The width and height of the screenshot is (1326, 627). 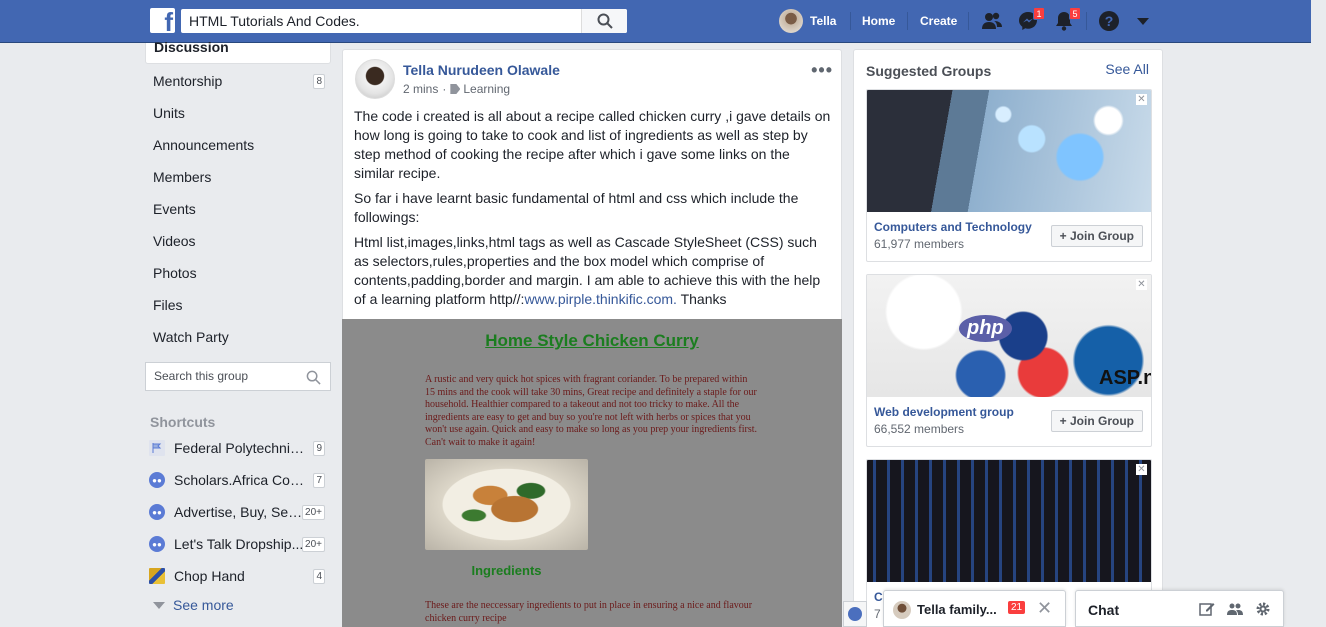 What do you see at coordinates (919, 429) in the screenshot?
I see `group-member-count: 66,552 members` at bounding box center [919, 429].